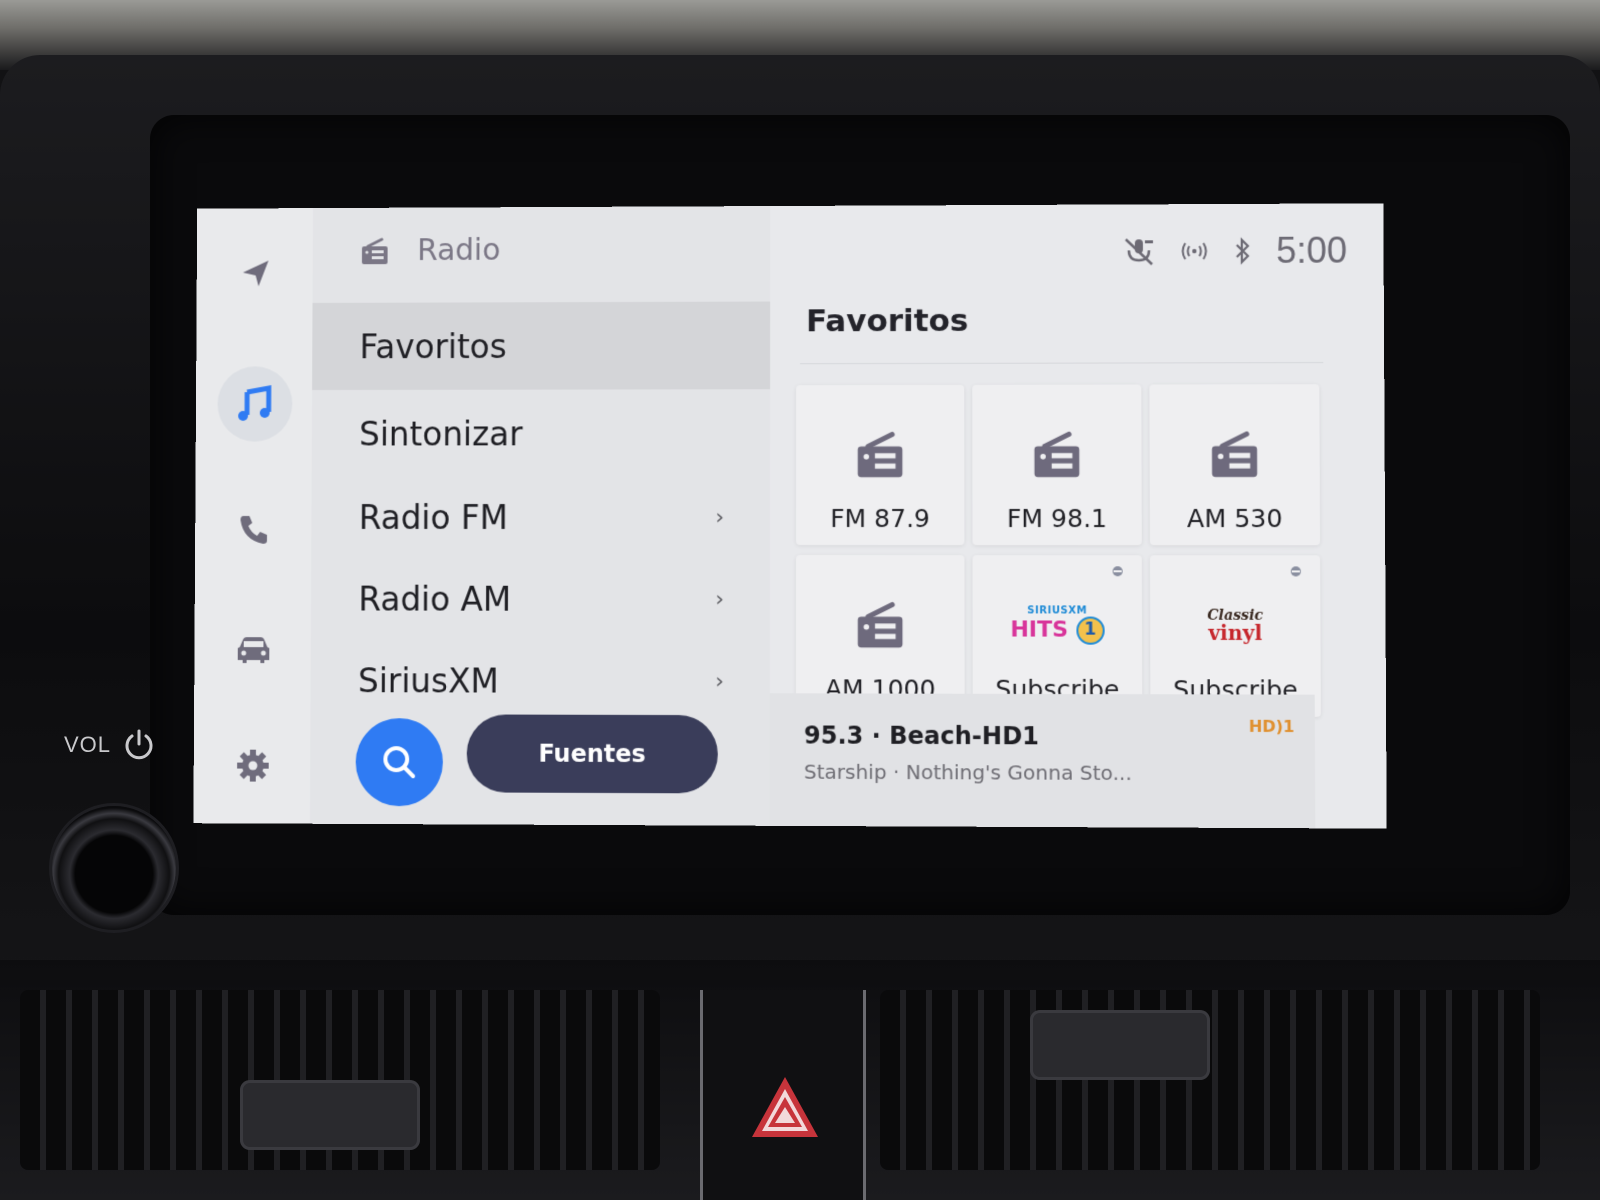 The image size is (1600, 1200). What do you see at coordinates (459, 250) in the screenshot?
I see `app-title: Radio` at bounding box center [459, 250].